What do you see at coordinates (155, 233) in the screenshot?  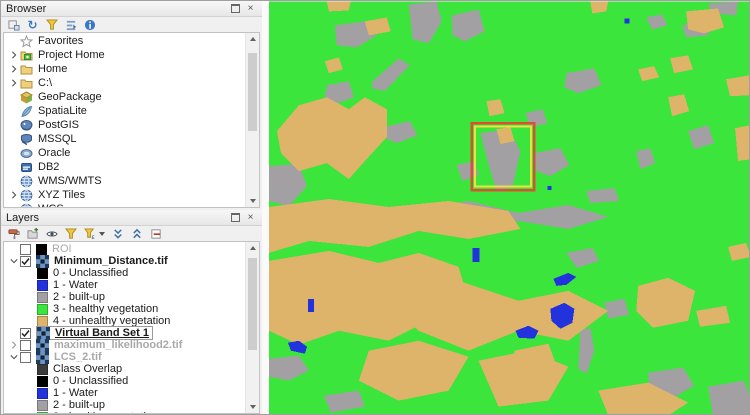 I see `remove-layer-icon` at bounding box center [155, 233].